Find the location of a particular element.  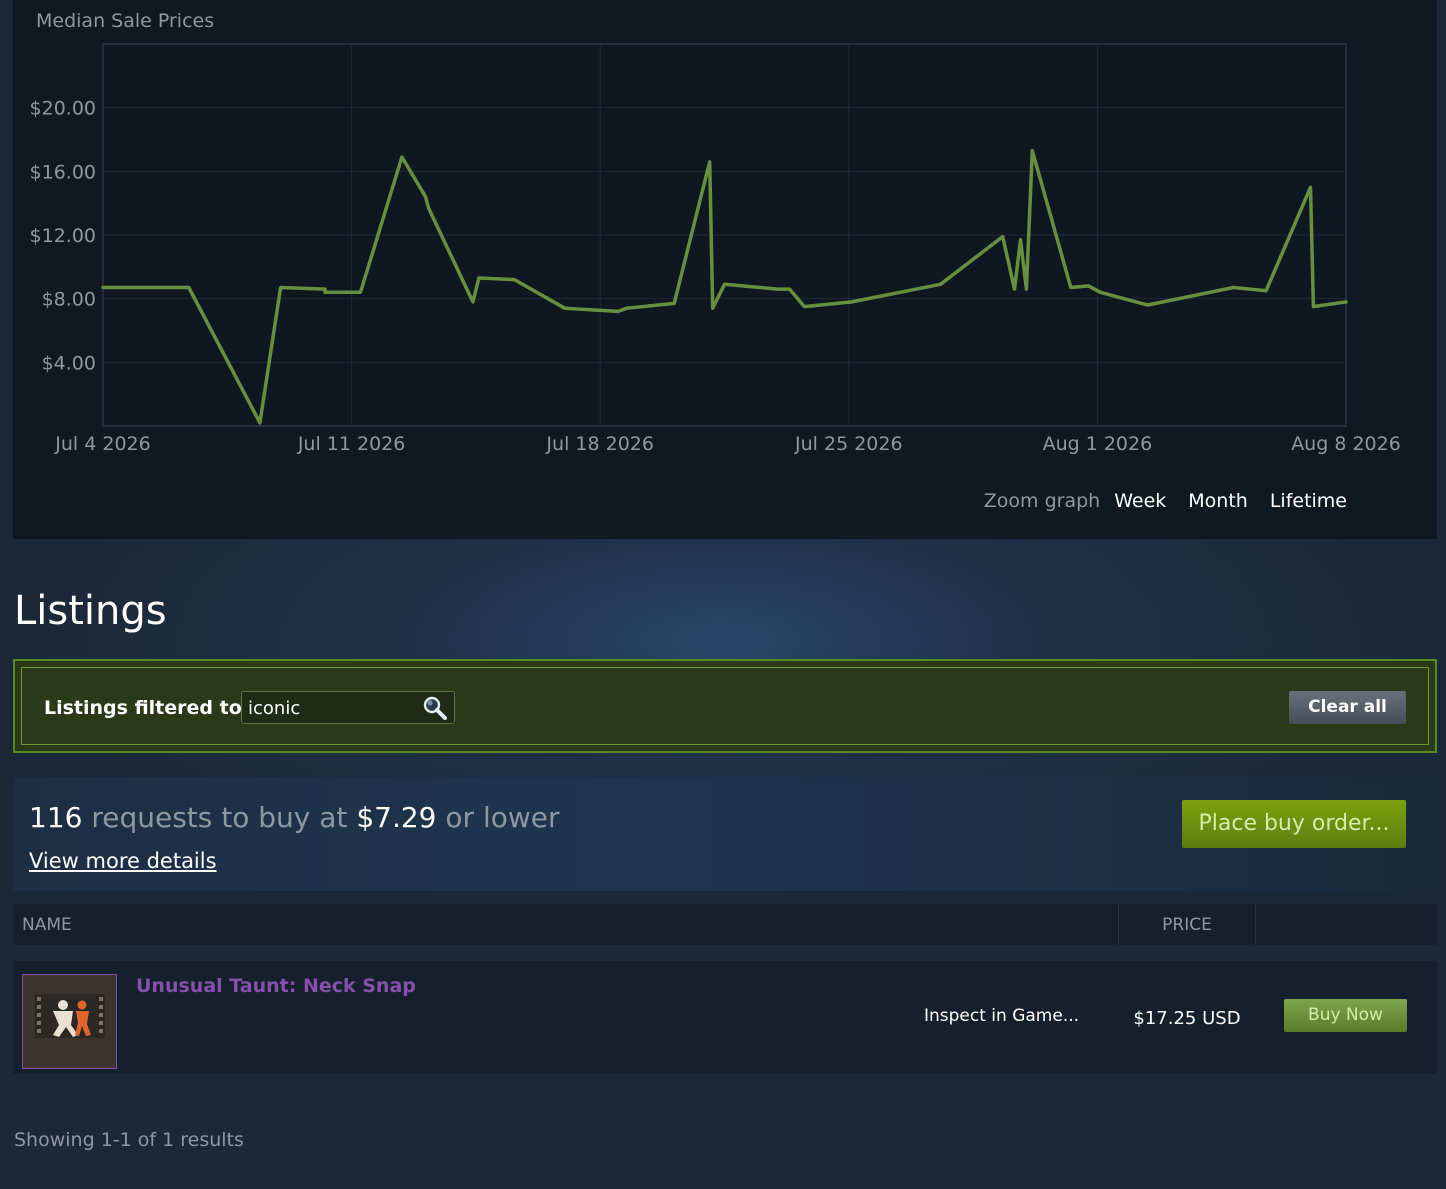

filter-search-input is located at coordinates (332, 708).